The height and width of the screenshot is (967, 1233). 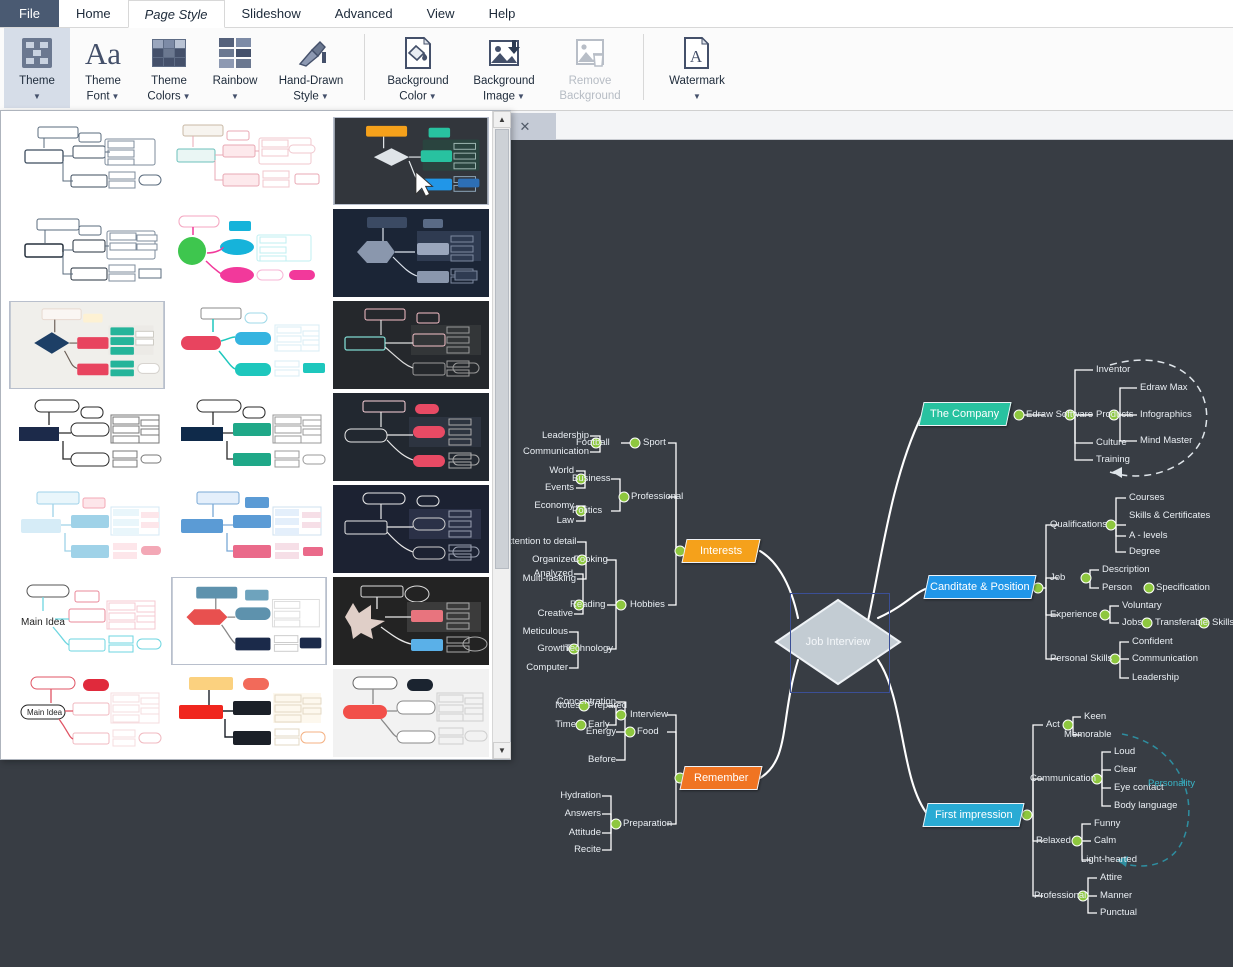 I want to click on leaf-relaxed: Relaxed, so click(x=1053, y=840).